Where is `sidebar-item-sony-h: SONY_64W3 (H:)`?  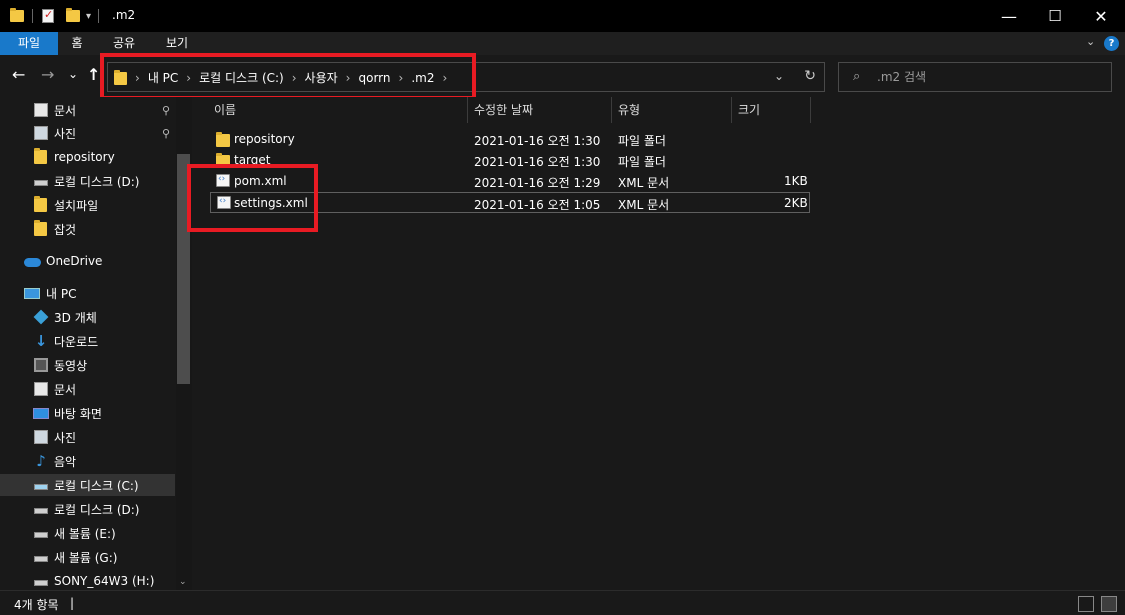 sidebar-item-sony-h: SONY_64W3 (H:) is located at coordinates (87, 580).